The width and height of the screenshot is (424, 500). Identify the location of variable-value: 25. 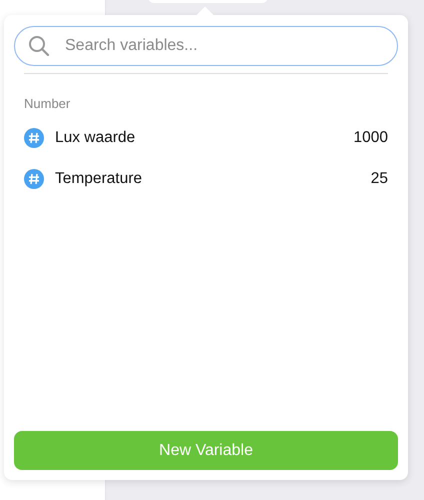
(379, 179).